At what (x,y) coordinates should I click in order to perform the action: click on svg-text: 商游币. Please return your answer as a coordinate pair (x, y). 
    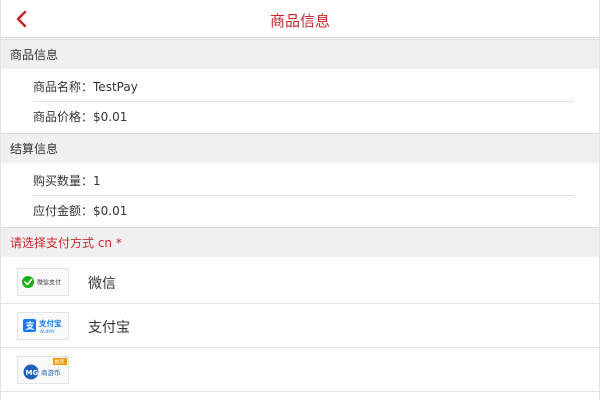
    Looking at the image, I should click on (51, 372).